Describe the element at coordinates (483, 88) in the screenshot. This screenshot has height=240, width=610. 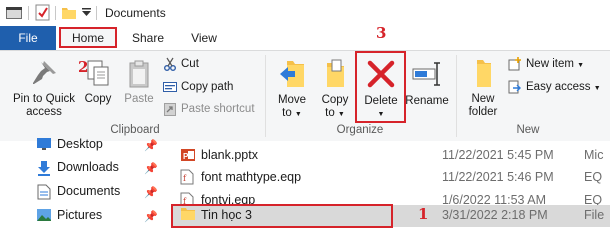
I see `new-folder-button: New folder` at that location.